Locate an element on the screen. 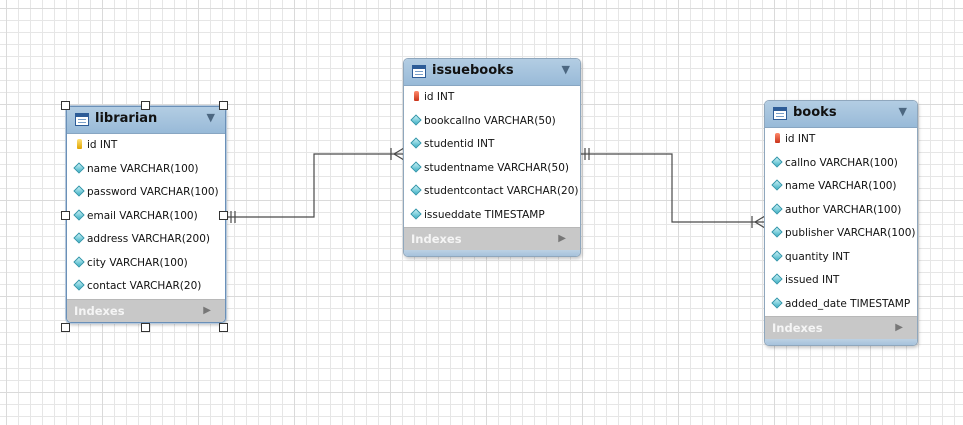  column-row: studentcontact VARCHAR(20) is located at coordinates (492, 192).